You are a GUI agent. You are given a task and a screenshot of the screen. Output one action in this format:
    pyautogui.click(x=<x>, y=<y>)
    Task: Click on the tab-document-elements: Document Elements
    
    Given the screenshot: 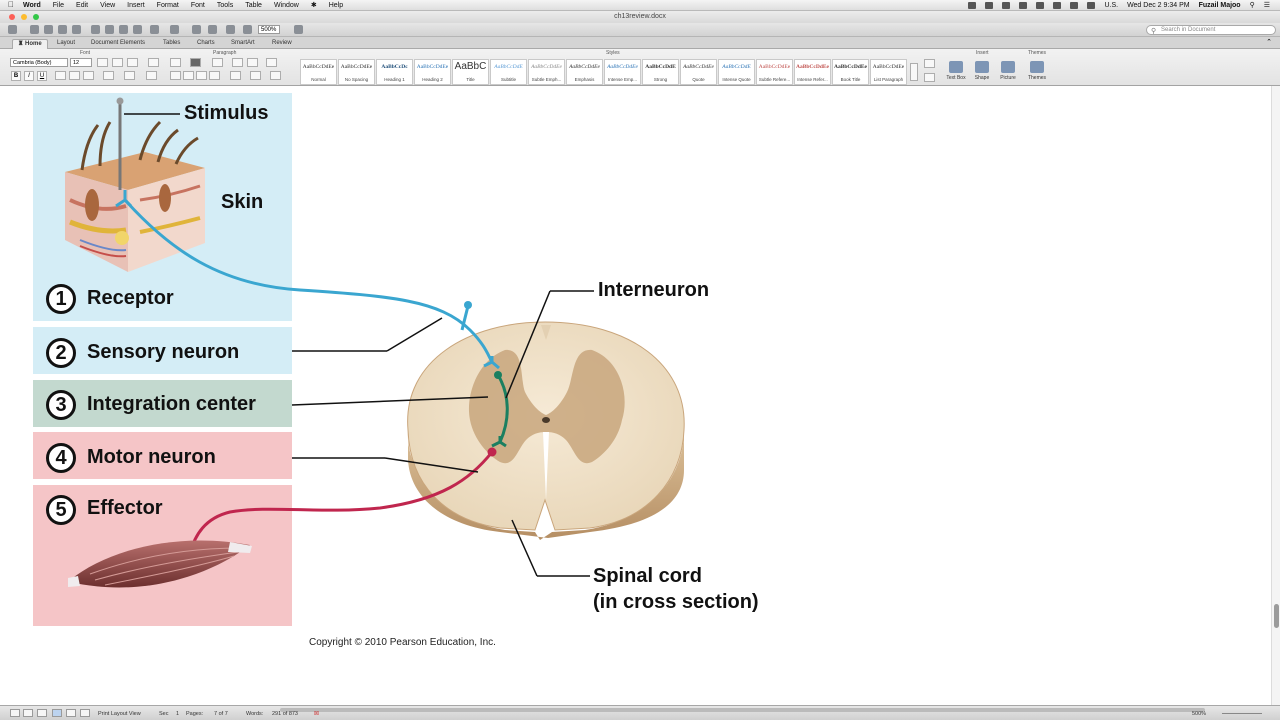 What is the action you would take?
    pyautogui.click(x=118, y=44)
    